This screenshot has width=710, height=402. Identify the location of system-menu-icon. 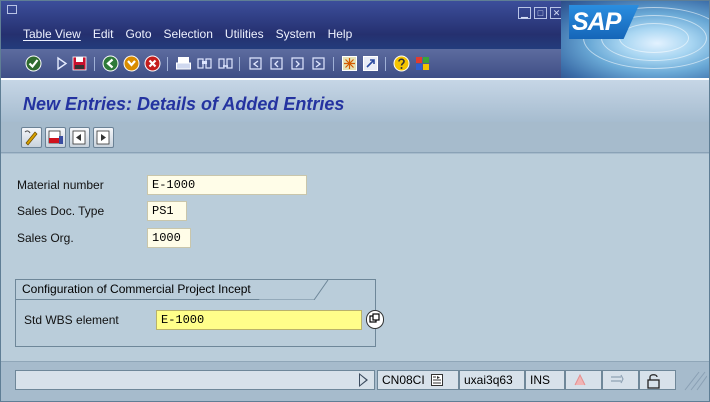
(12, 9).